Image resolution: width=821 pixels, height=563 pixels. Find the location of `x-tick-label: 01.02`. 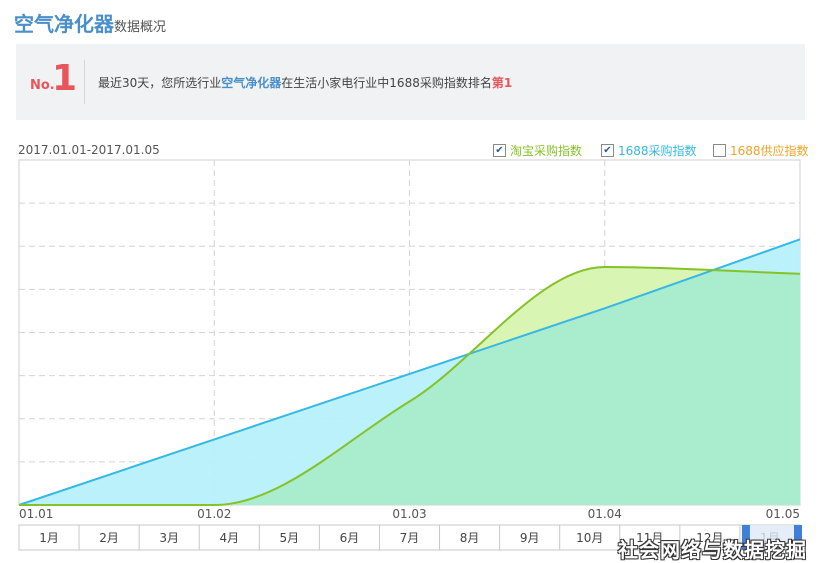

x-tick-label: 01.02 is located at coordinates (214, 514).